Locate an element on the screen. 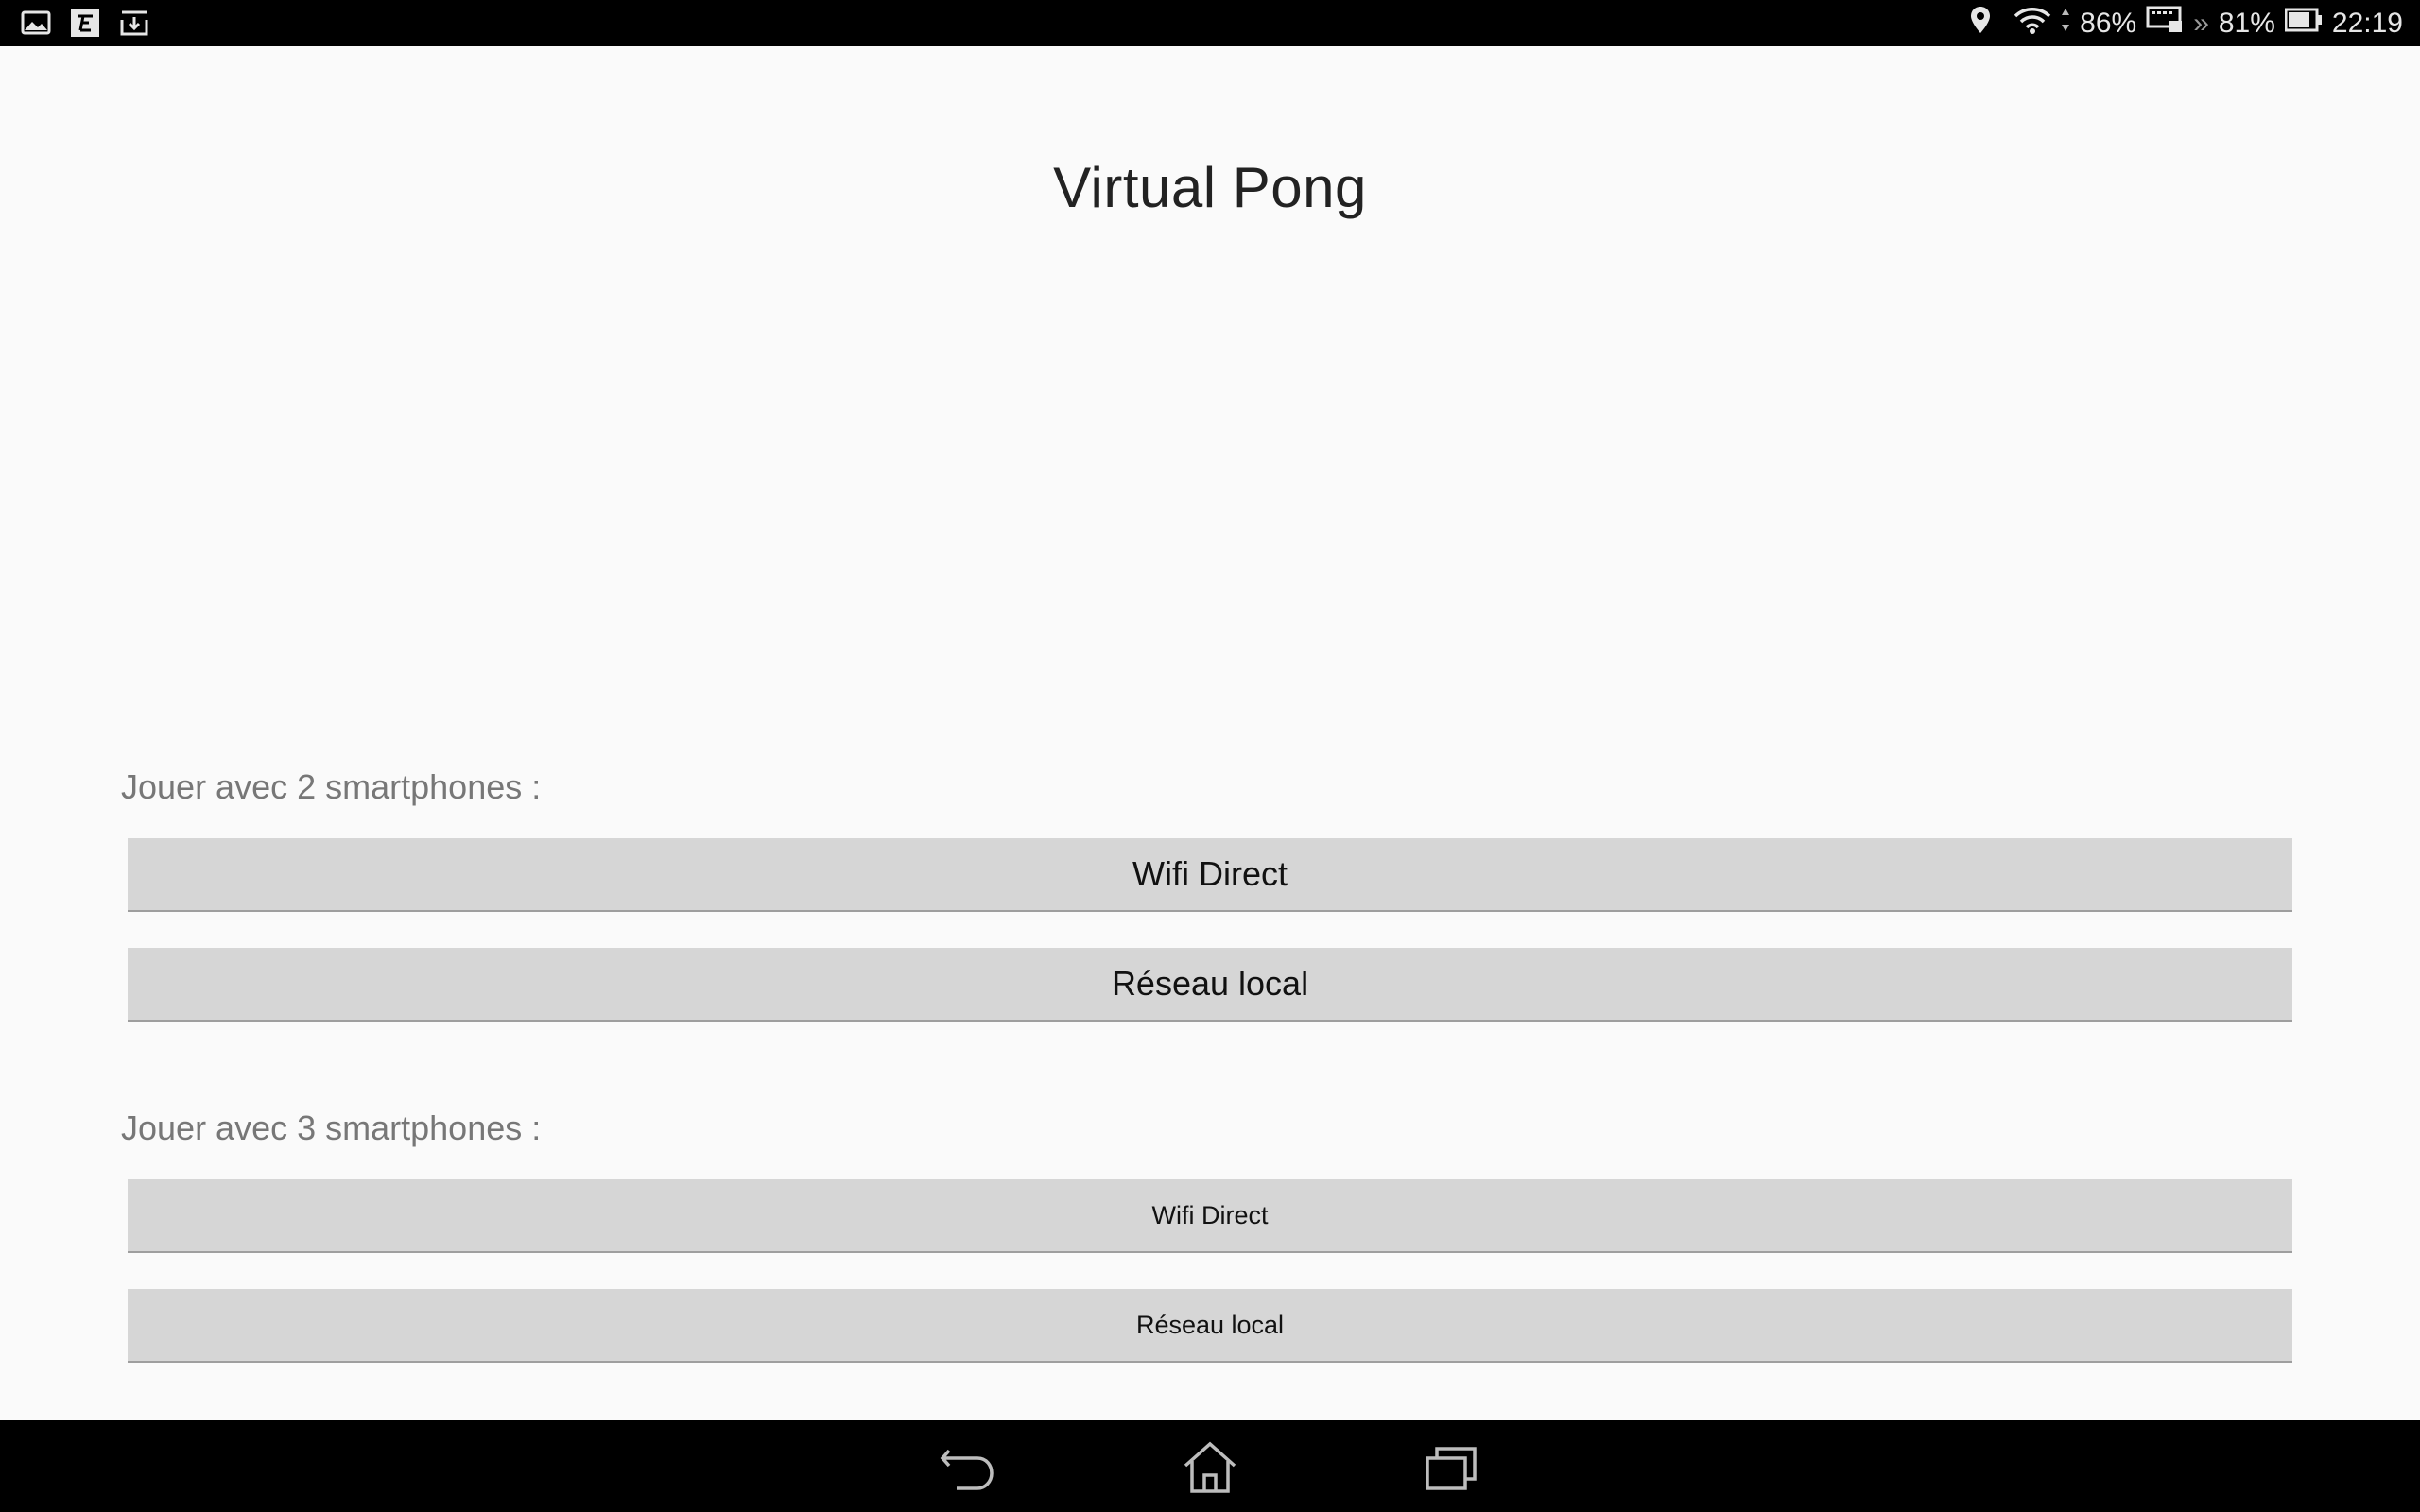  wifi-icon is located at coordinates (2033, 24).